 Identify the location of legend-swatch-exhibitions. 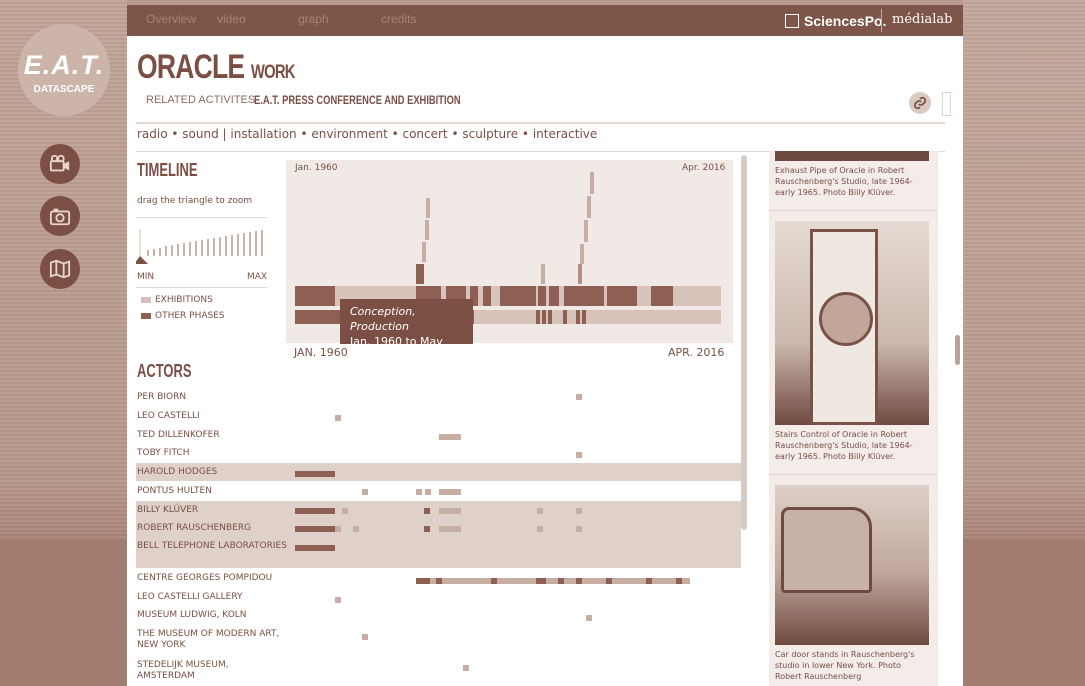
(146, 300).